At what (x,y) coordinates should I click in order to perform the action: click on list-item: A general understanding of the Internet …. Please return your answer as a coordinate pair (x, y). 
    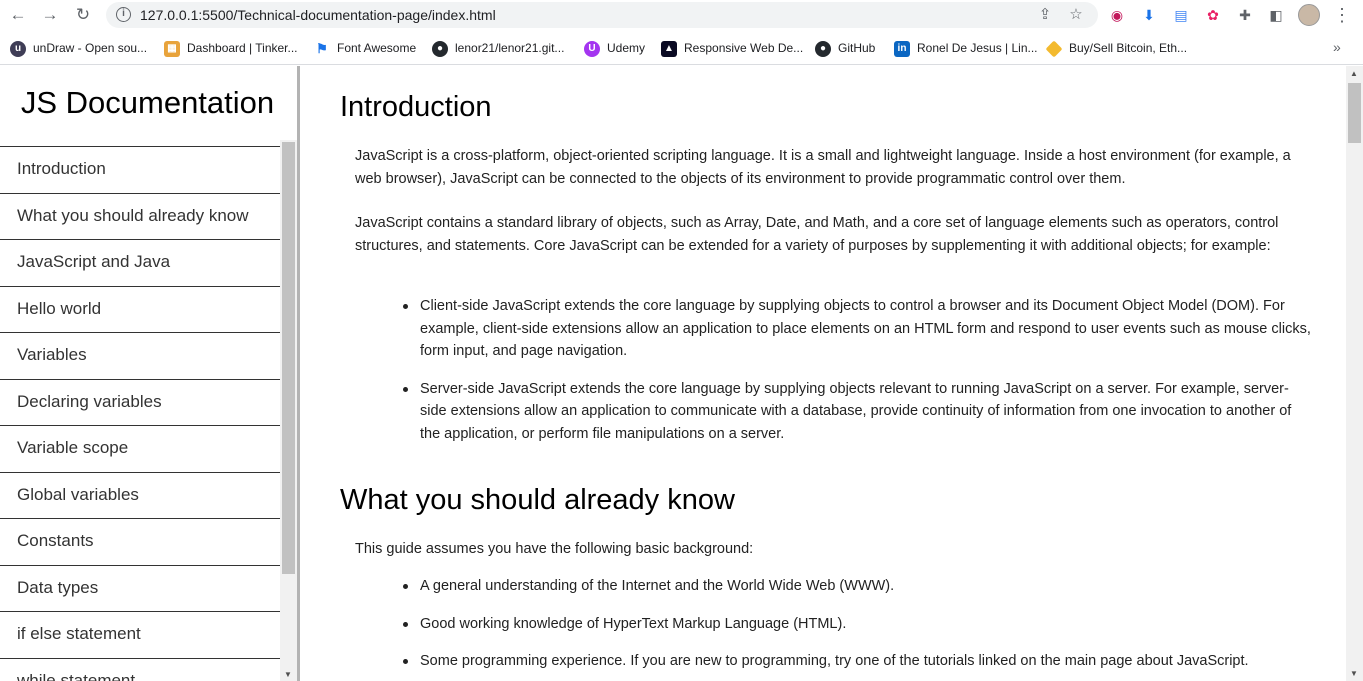
    Looking at the image, I should click on (859, 586).